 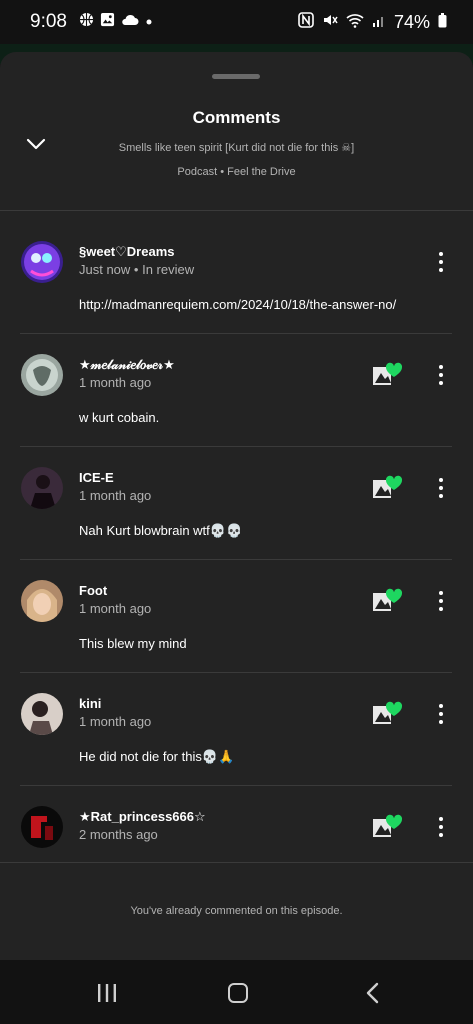 I want to click on comment-time: Just now • In review, so click(x=137, y=269).